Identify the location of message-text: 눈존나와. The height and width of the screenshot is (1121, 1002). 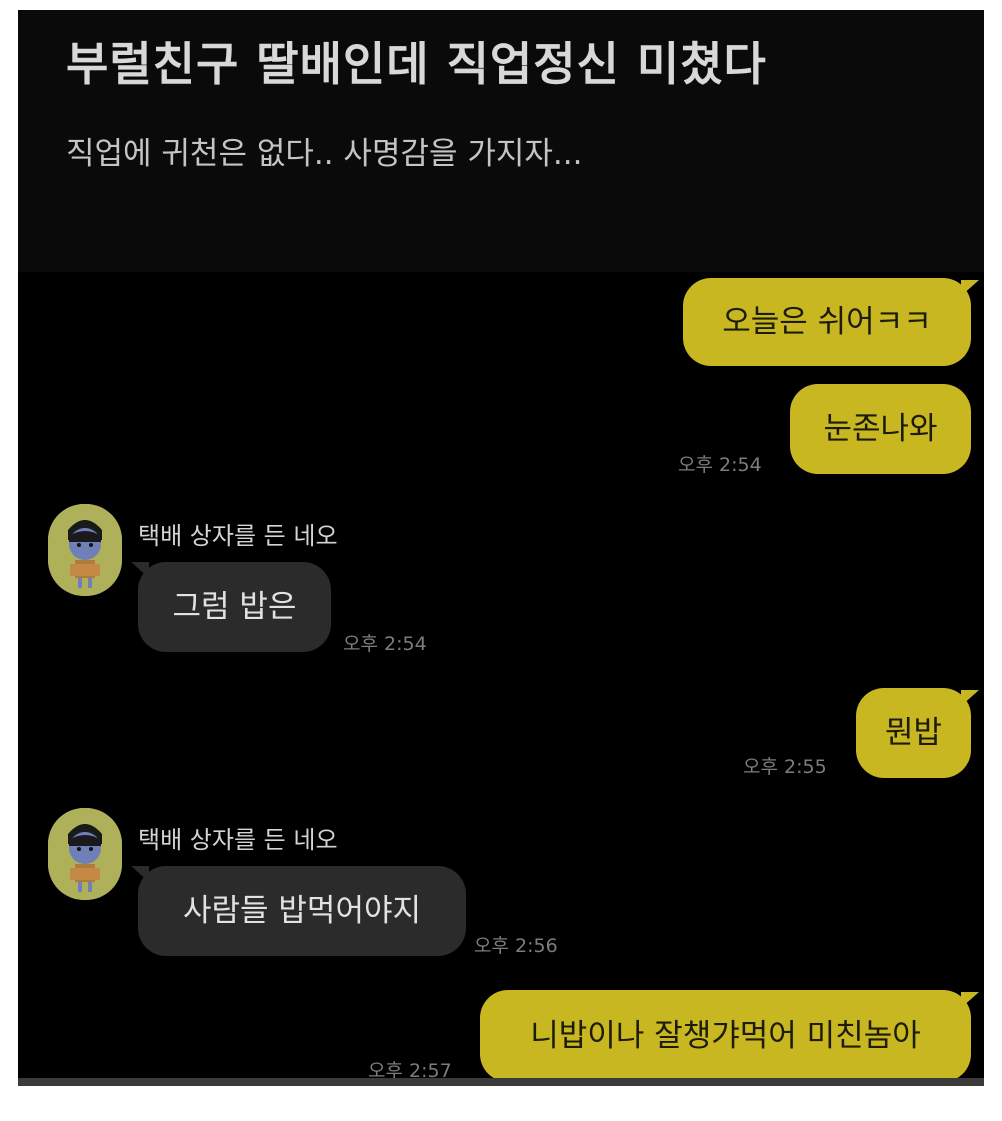
(880, 428).